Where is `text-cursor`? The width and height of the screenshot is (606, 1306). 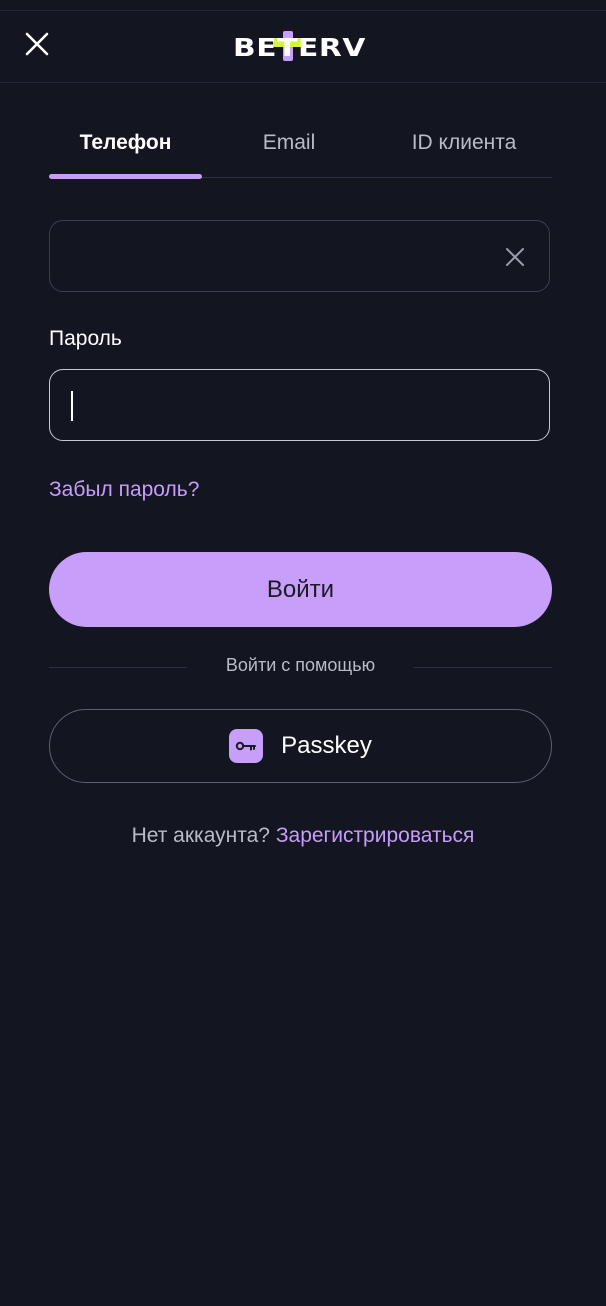 text-cursor is located at coordinates (72, 406).